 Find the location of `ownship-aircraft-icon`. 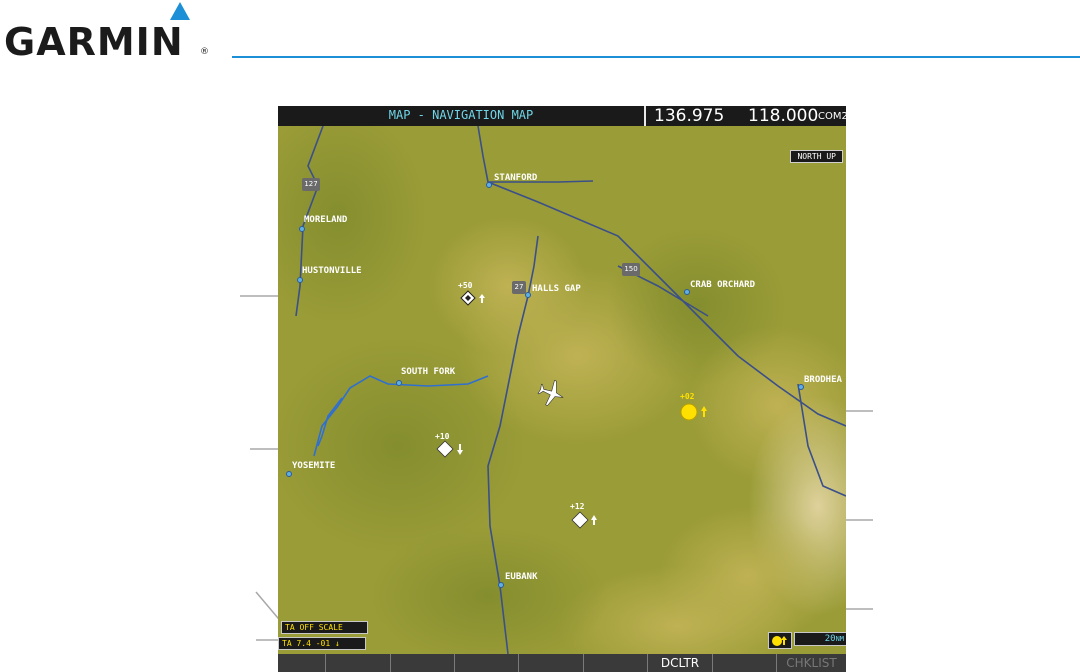

ownship-aircraft-icon is located at coordinates (550, 393).